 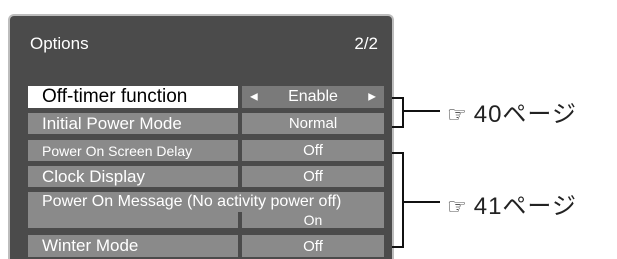 What do you see at coordinates (372, 97) in the screenshot?
I see `arrow-right-icon: ▶` at bounding box center [372, 97].